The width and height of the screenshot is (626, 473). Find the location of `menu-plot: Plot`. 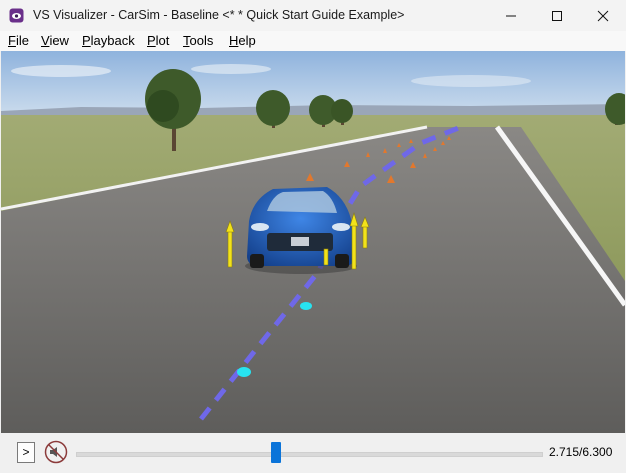

menu-plot: Plot is located at coordinates (158, 40).